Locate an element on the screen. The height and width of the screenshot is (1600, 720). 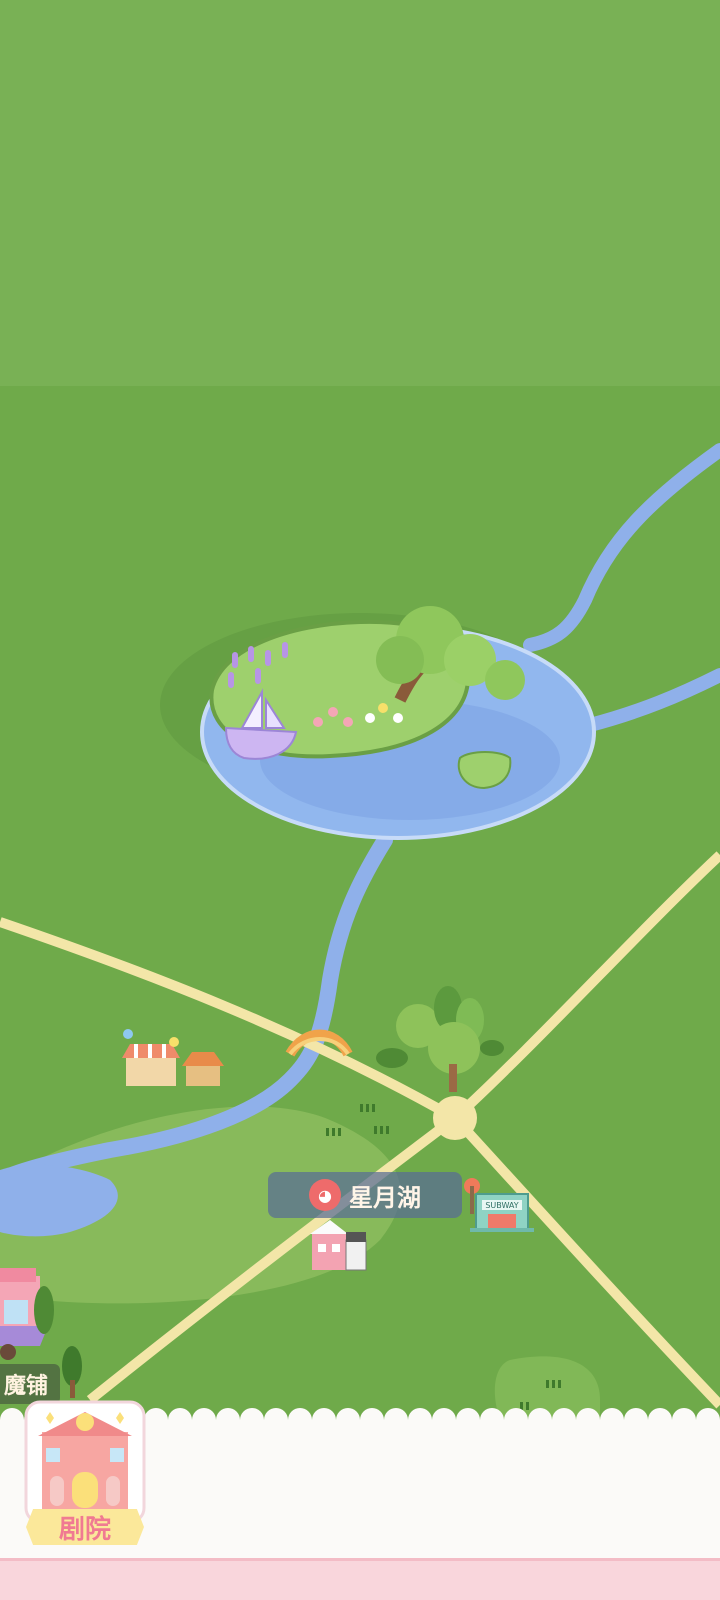
subway-sign-text: SUBWAY is located at coordinates (501, 1205).